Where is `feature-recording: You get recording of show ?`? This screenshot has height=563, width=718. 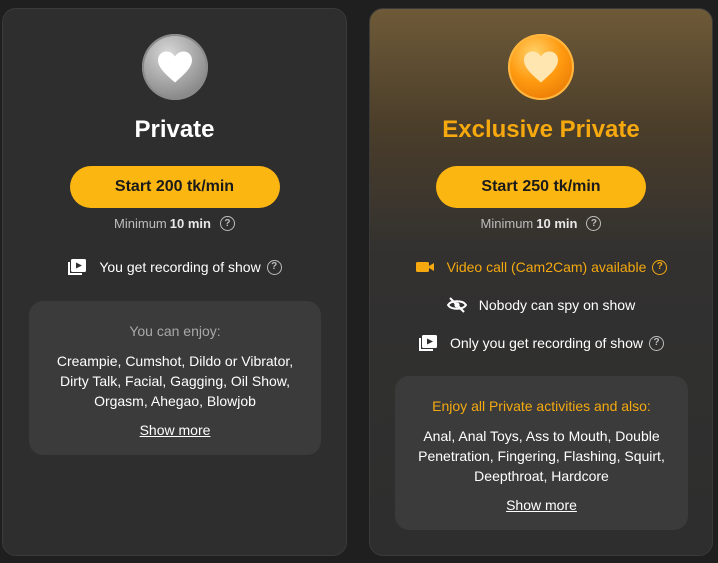 feature-recording: You get recording of show ? is located at coordinates (174, 267).